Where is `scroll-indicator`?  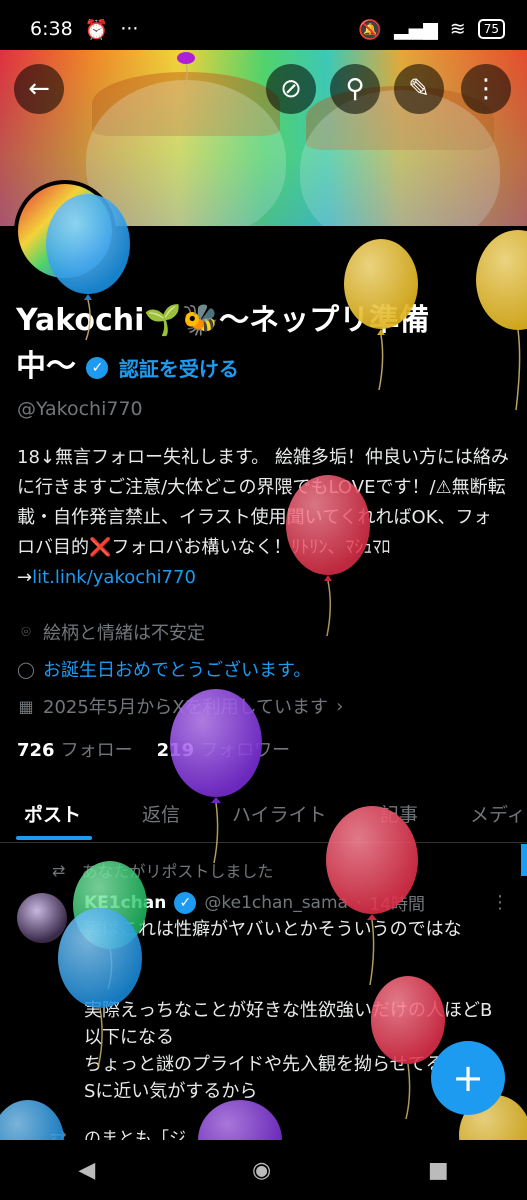
scroll-indicator is located at coordinates (524, 860).